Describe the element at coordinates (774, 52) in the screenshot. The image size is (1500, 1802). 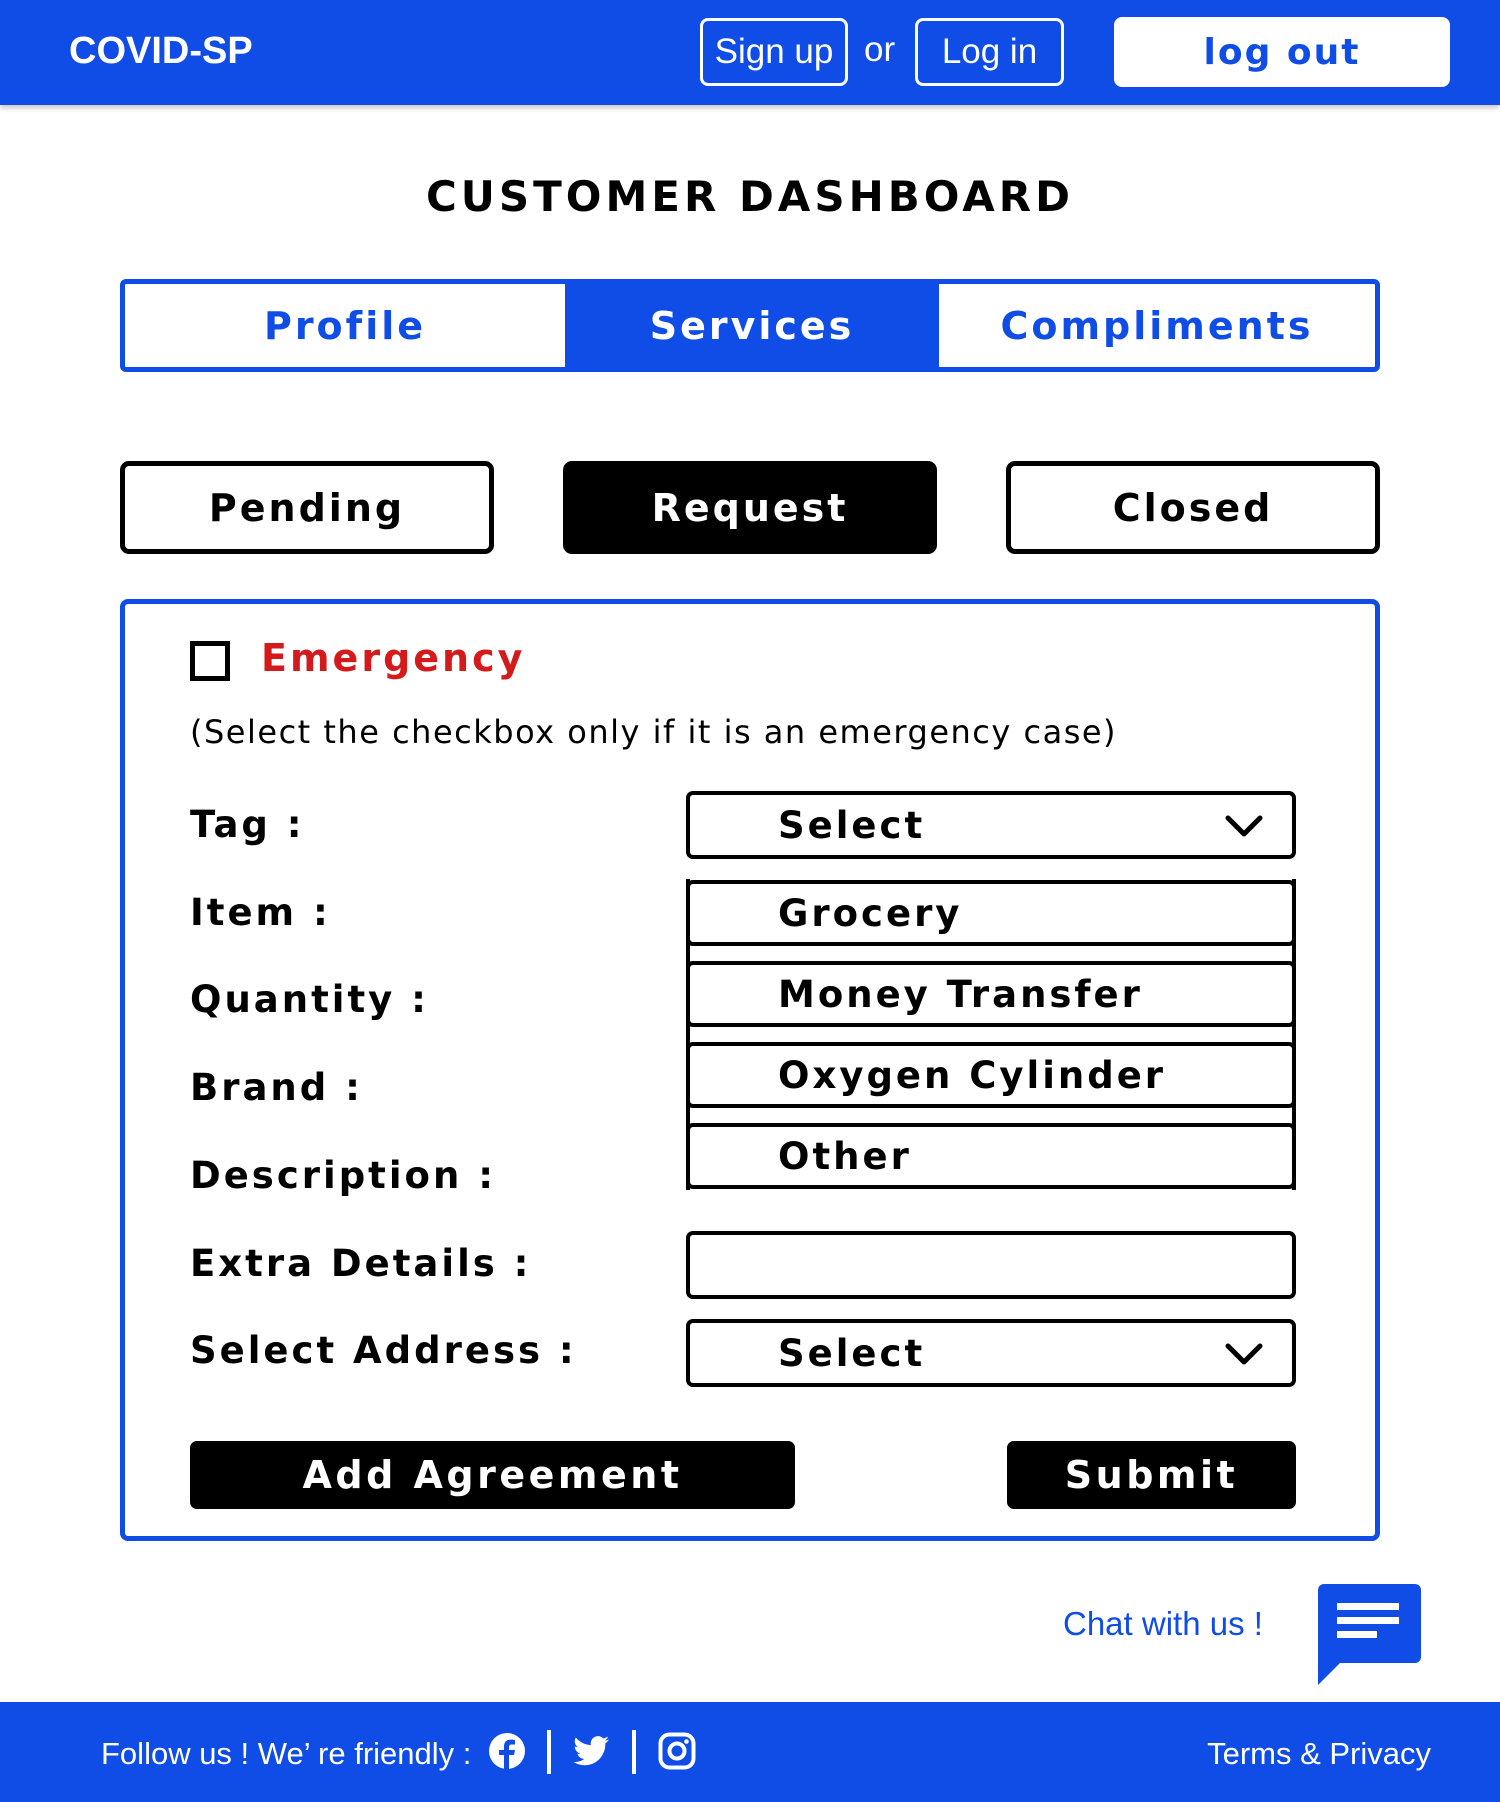
I see `signup-button: Sign up` at that location.